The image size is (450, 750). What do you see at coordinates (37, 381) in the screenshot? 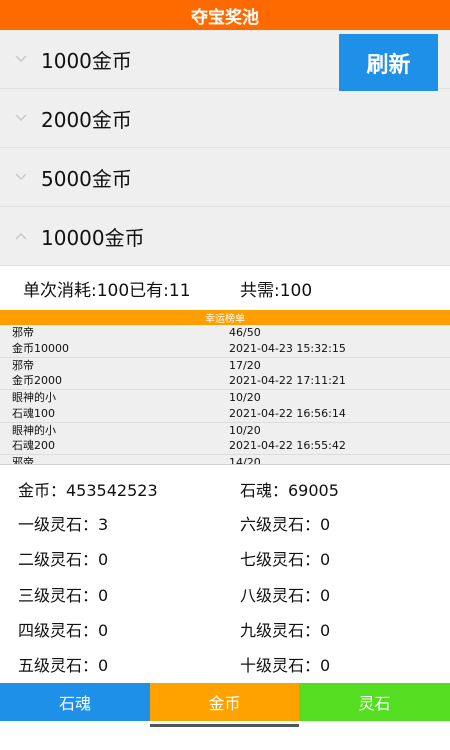
I see `prize-text: 金币2000` at bounding box center [37, 381].